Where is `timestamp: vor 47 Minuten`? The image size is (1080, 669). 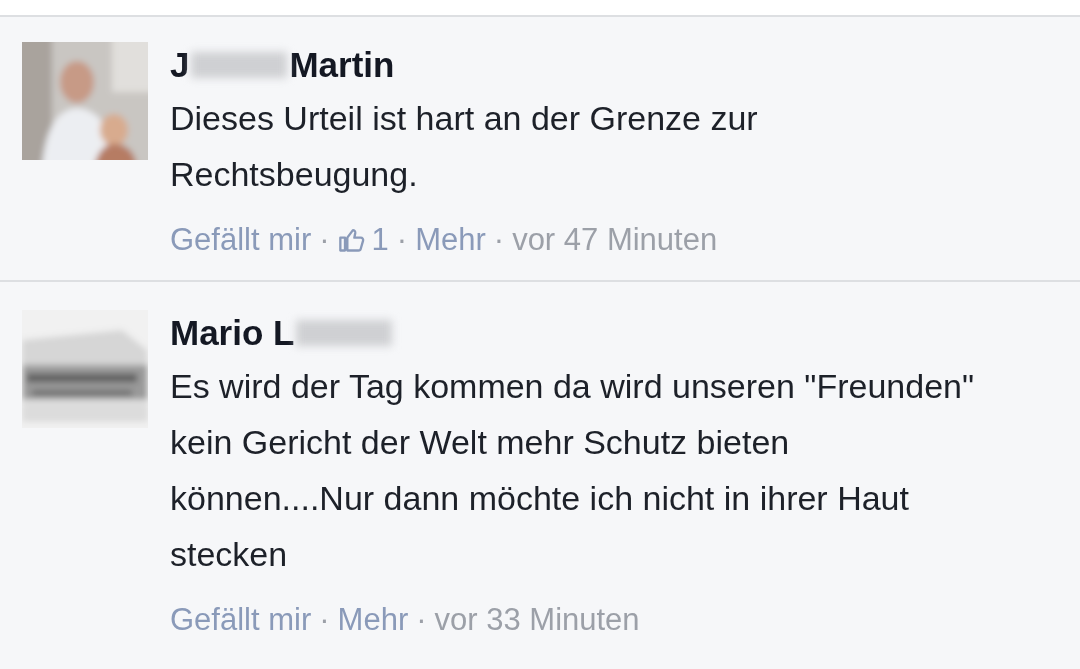
timestamp: vor 47 Minuten is located at coordinates (615, 240).